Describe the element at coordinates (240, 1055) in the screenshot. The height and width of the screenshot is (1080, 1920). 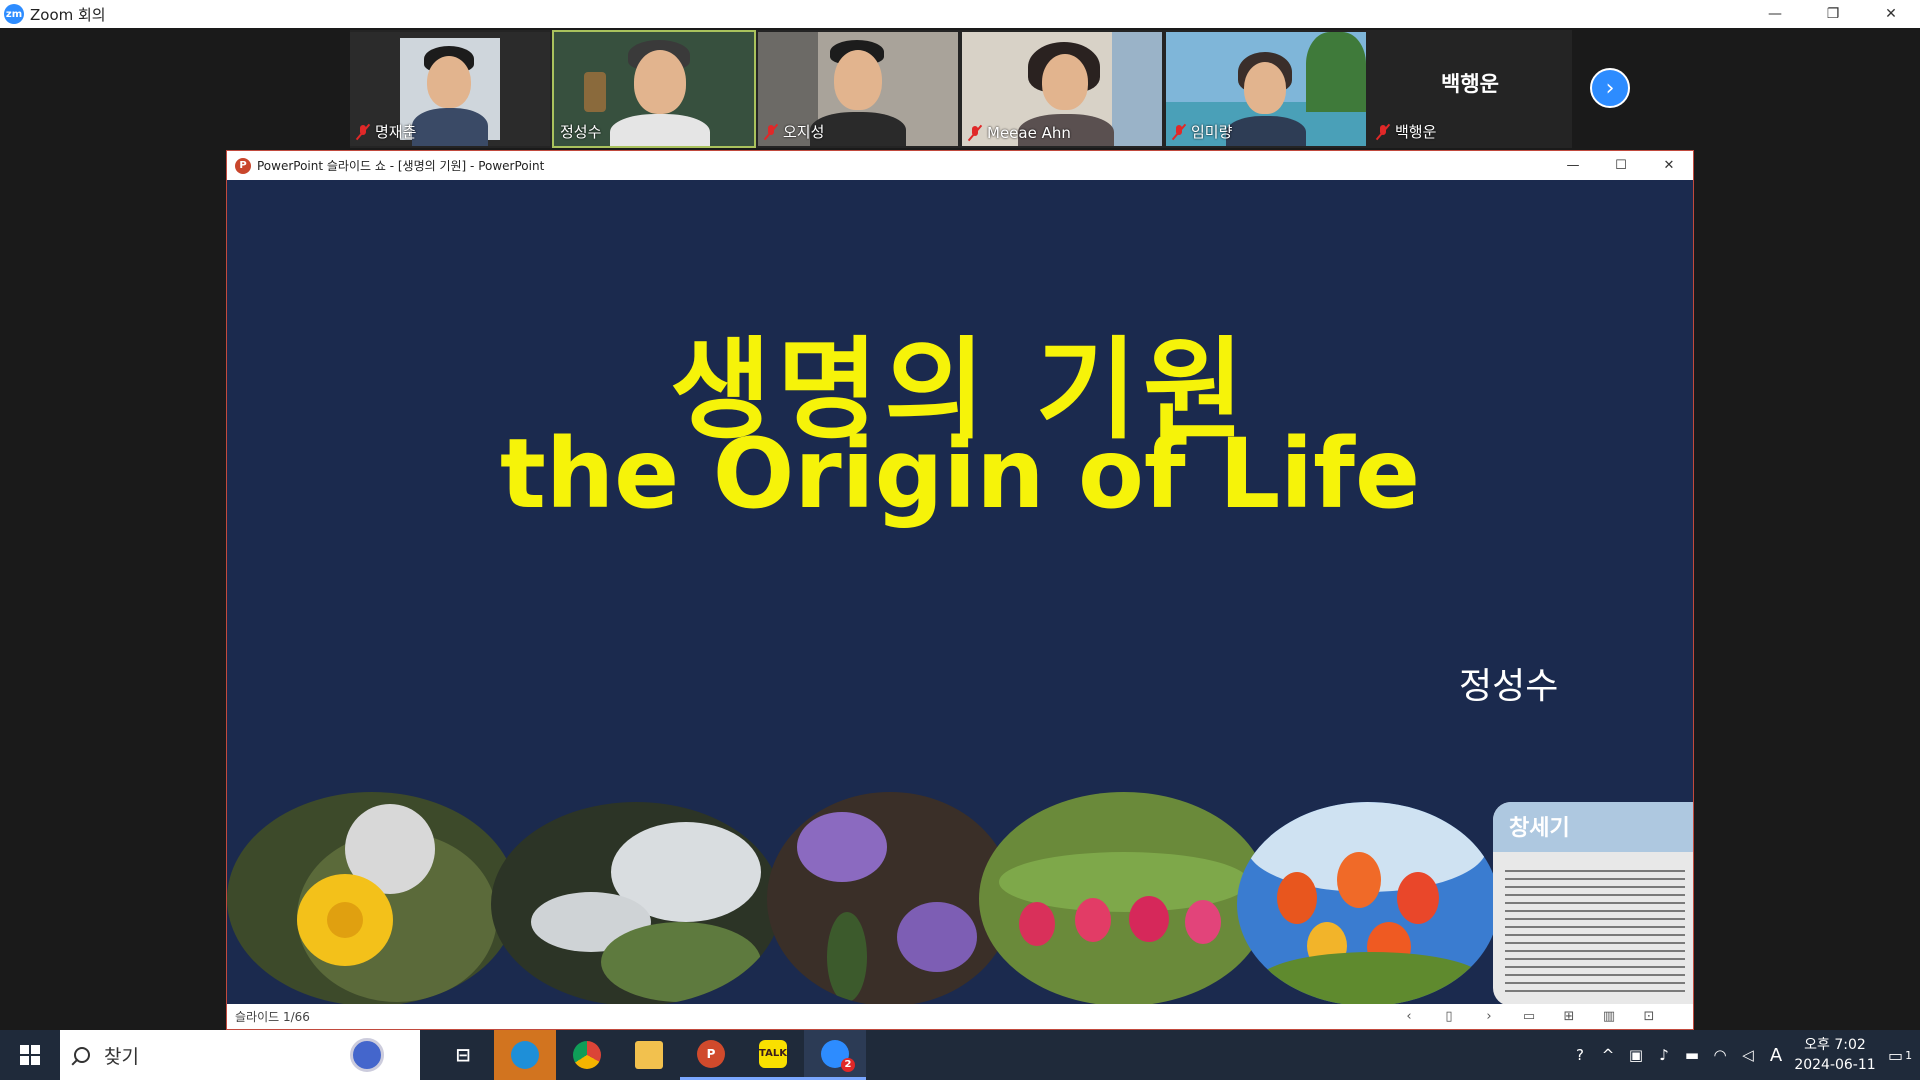
I see `taskbar-search-box: 찾기` at that location.